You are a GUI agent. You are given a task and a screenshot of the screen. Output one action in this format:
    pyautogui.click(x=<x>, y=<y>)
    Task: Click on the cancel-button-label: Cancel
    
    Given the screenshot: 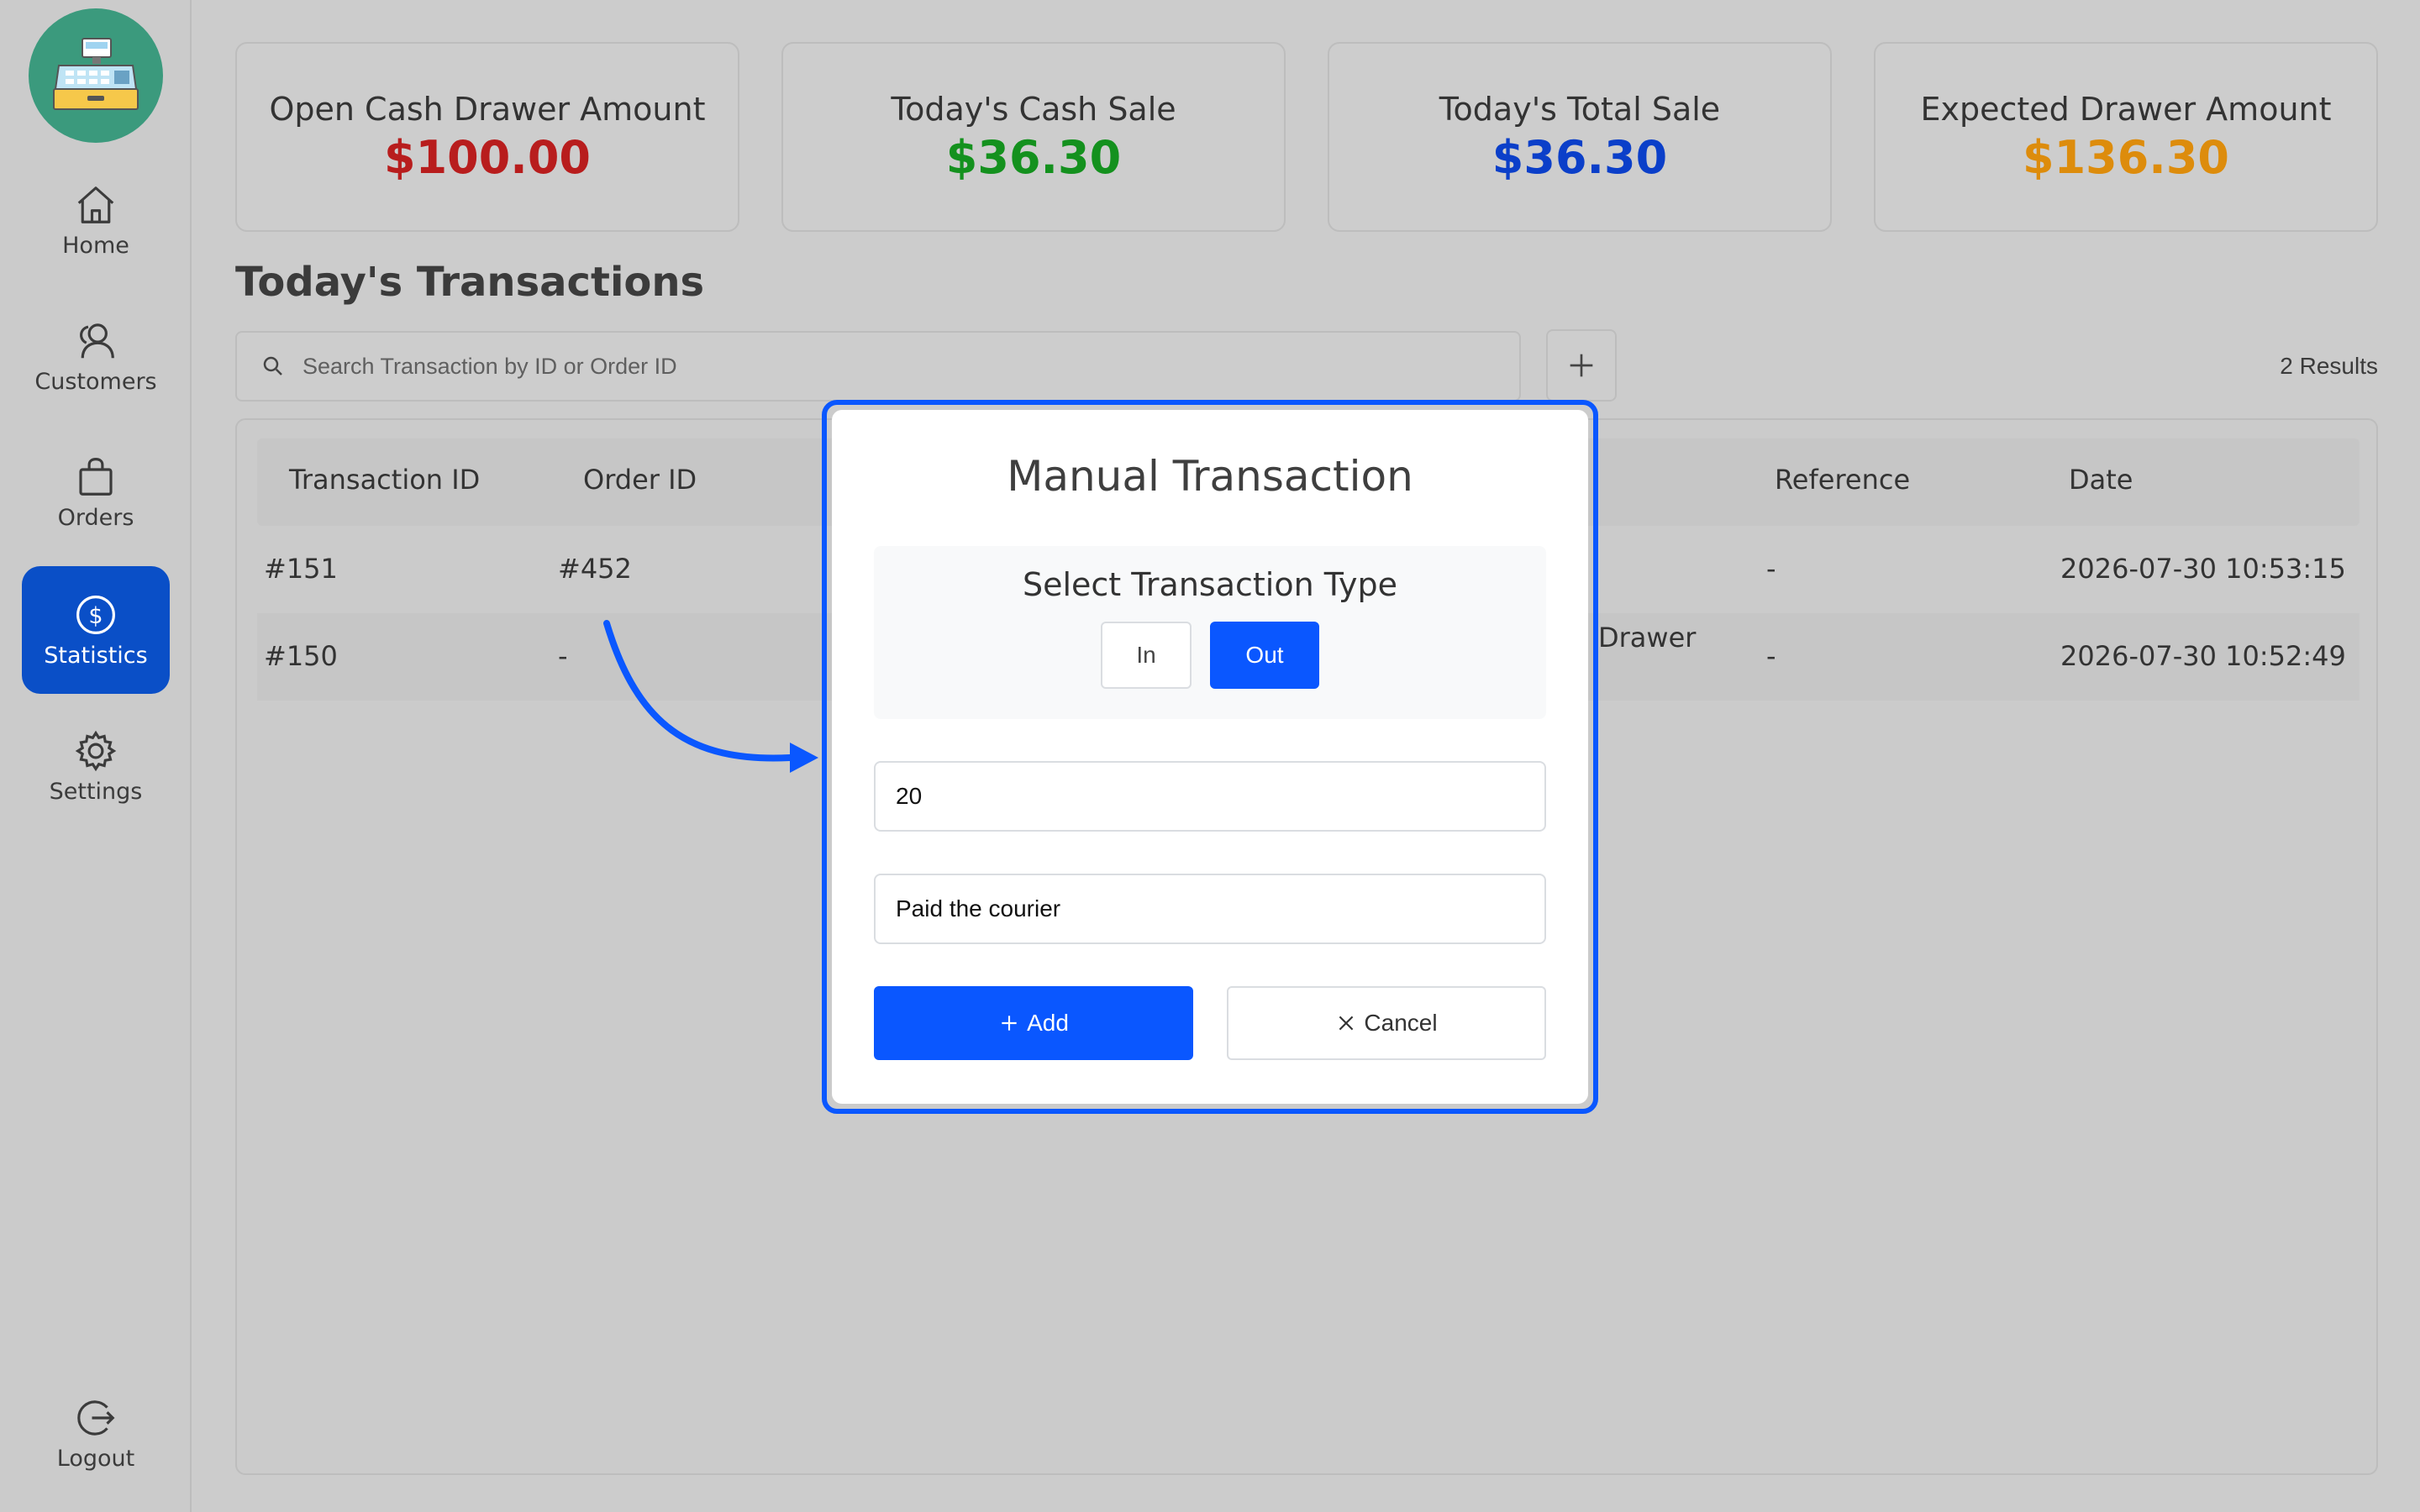 What is the action you would take?
    pyautogui.click(x=1401, y=1023)
    